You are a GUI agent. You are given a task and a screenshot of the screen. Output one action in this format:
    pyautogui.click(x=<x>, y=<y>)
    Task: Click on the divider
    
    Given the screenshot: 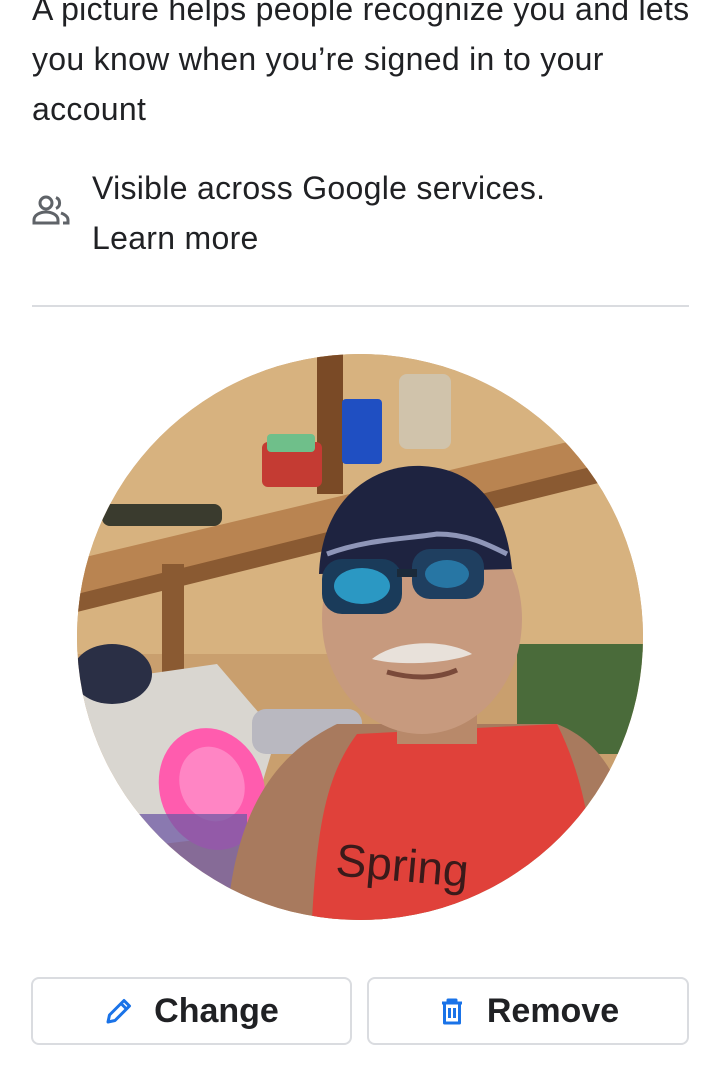 What is the action you would take?
    pyautogui.click(x=360, y=306)
    